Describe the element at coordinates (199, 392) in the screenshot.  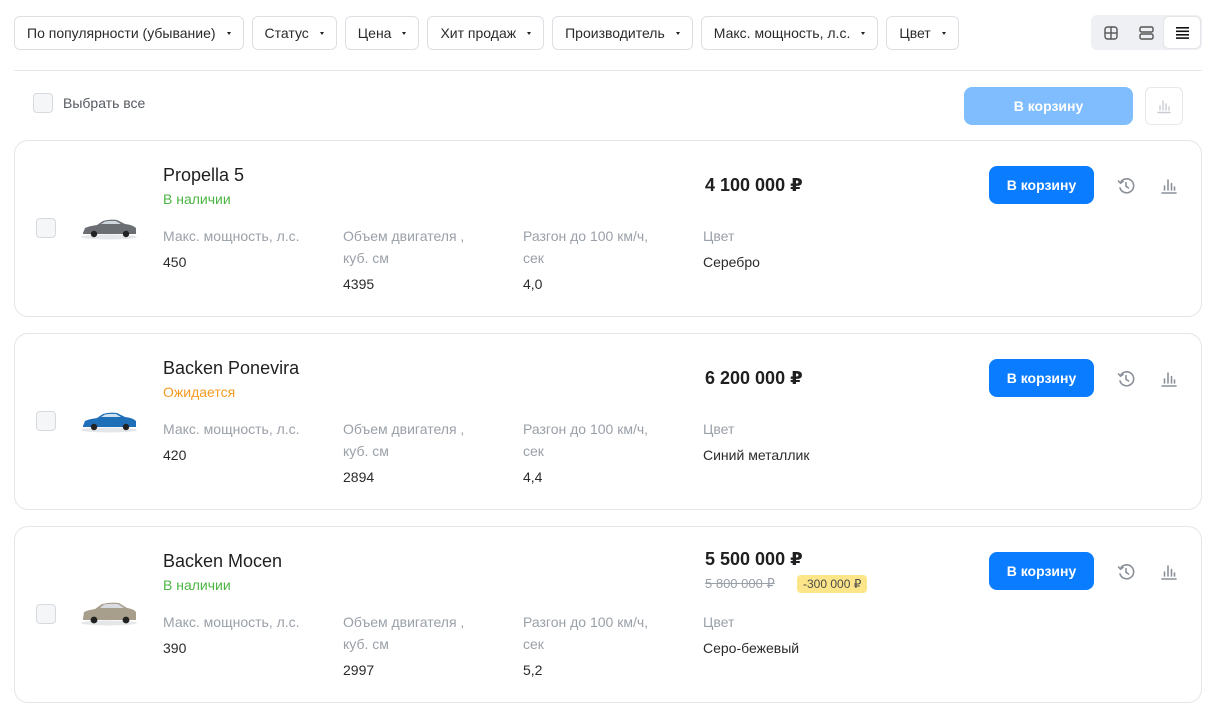
I see `stock-status: Ожидается` at that location.